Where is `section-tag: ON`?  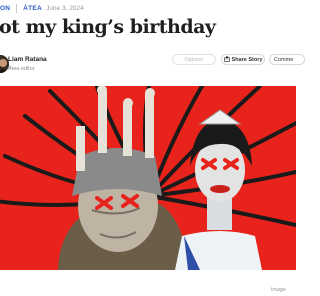
section-tag: ON is located at coordinates (5, 8).